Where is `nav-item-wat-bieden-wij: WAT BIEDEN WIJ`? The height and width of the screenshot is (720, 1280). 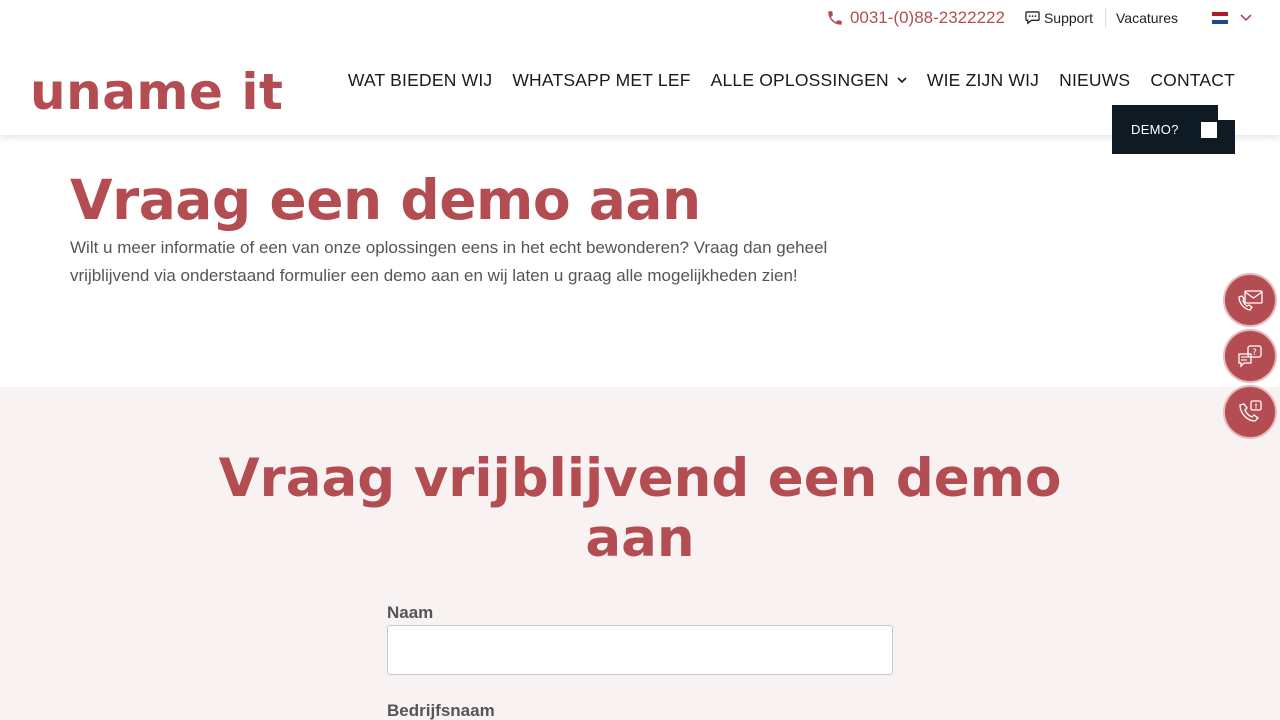
nav-item-wat-bieden-wij: WAT BIEDEN WIJ is located at coordinates (420, 80).